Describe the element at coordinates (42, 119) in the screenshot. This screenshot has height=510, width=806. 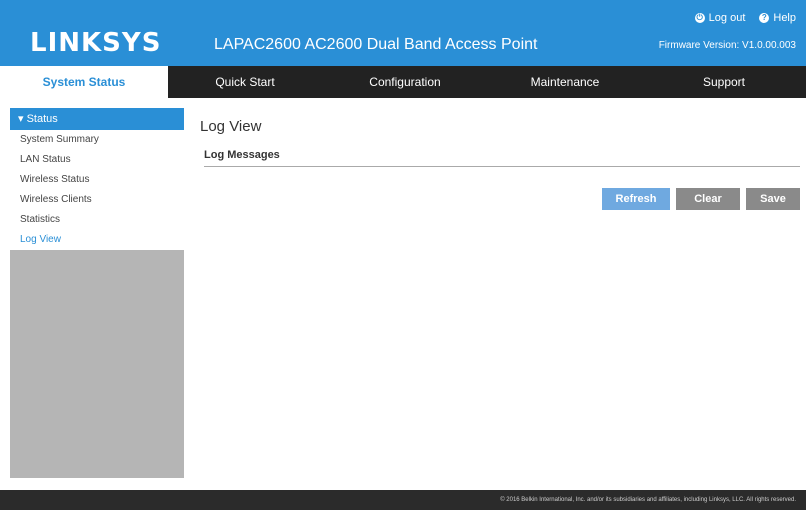
I see `sidebar-heading-label: Status` at that location.